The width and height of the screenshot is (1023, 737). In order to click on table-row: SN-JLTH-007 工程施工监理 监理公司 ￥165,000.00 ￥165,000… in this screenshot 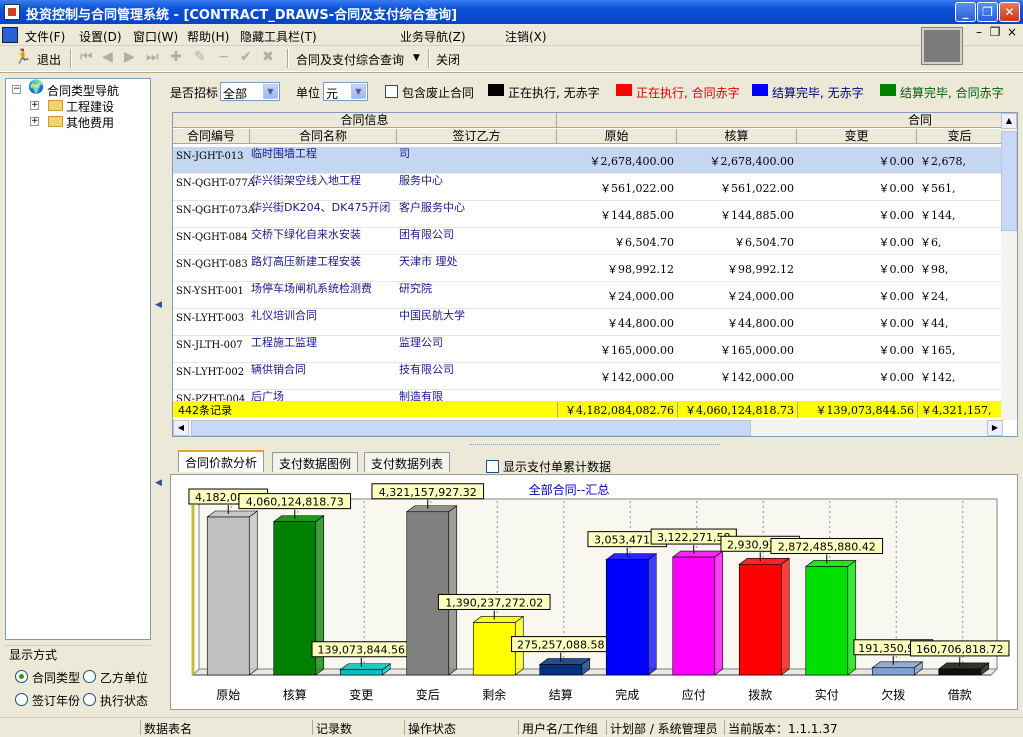, I will do `click(588, 349)`.